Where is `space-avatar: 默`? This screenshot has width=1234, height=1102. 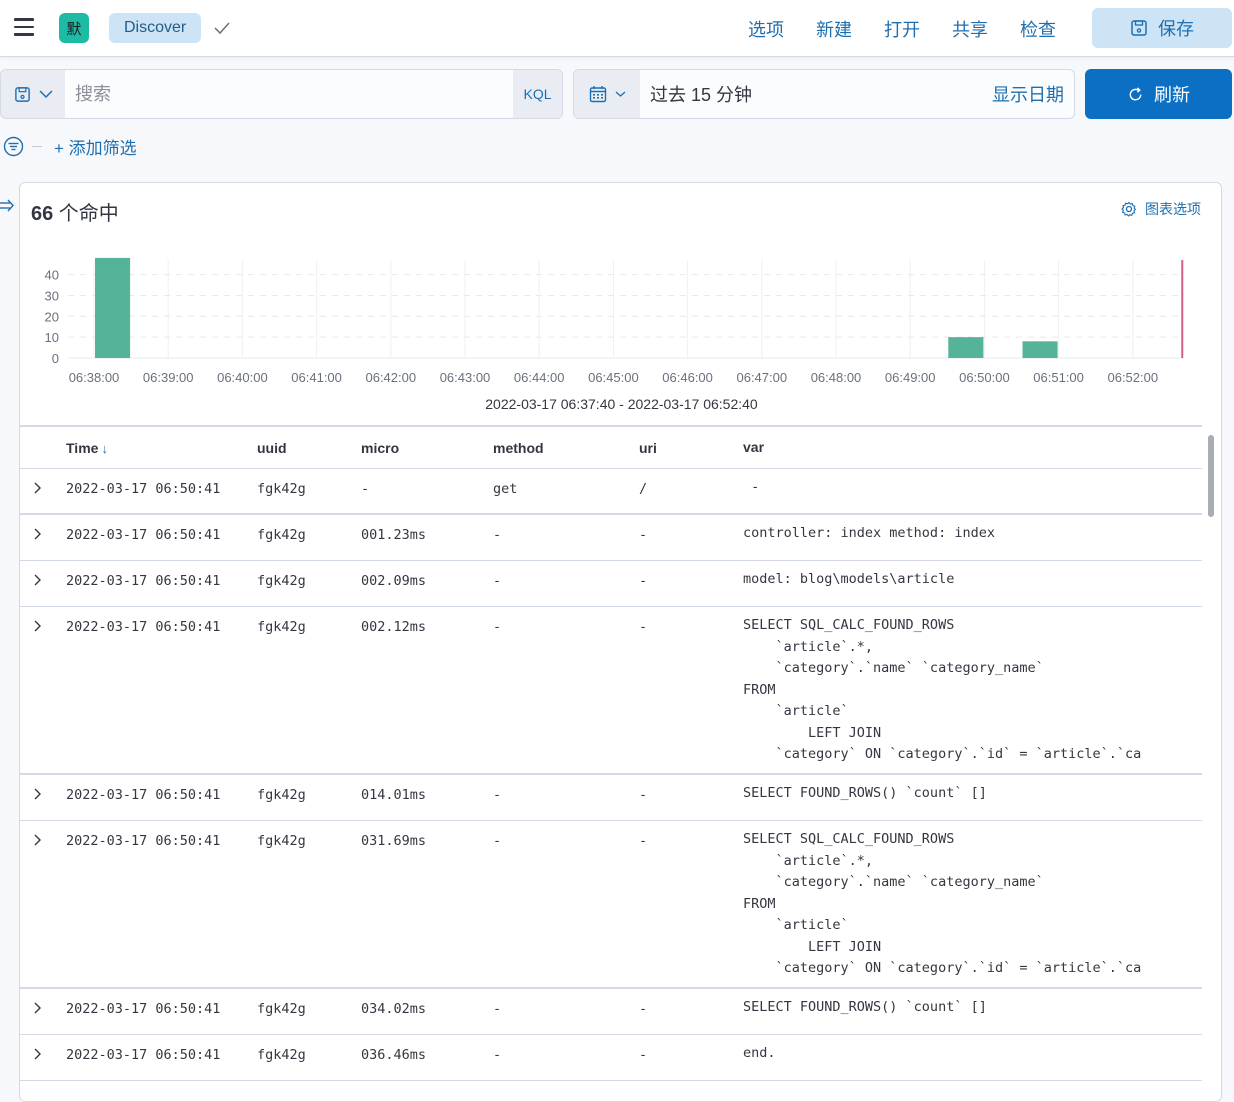 space-avatar: 默 is located at coordinates (74, 28).